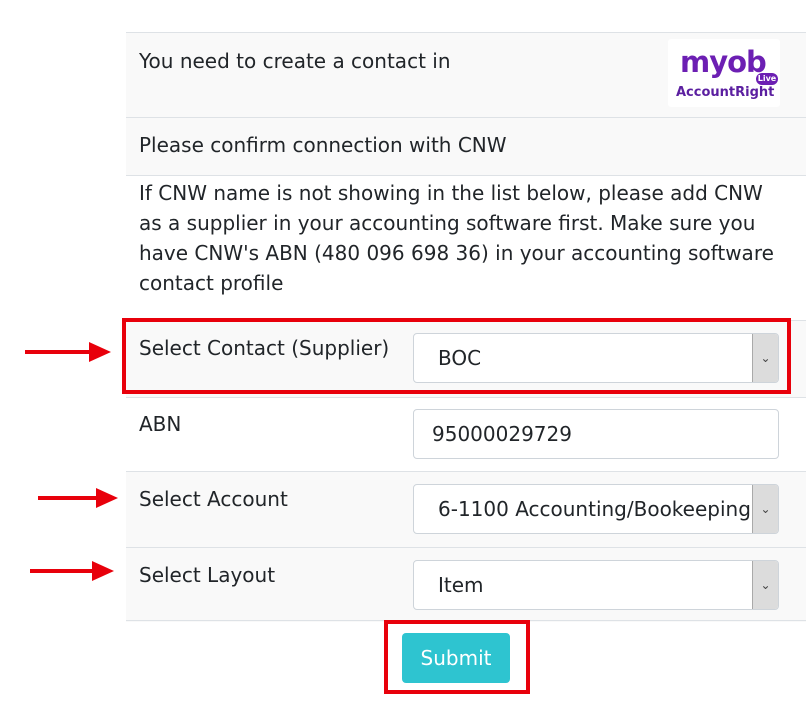 The height and width of the screenshot is (708, 806). I want to click on abn-input-value: 95000029729, so click(502, 434).